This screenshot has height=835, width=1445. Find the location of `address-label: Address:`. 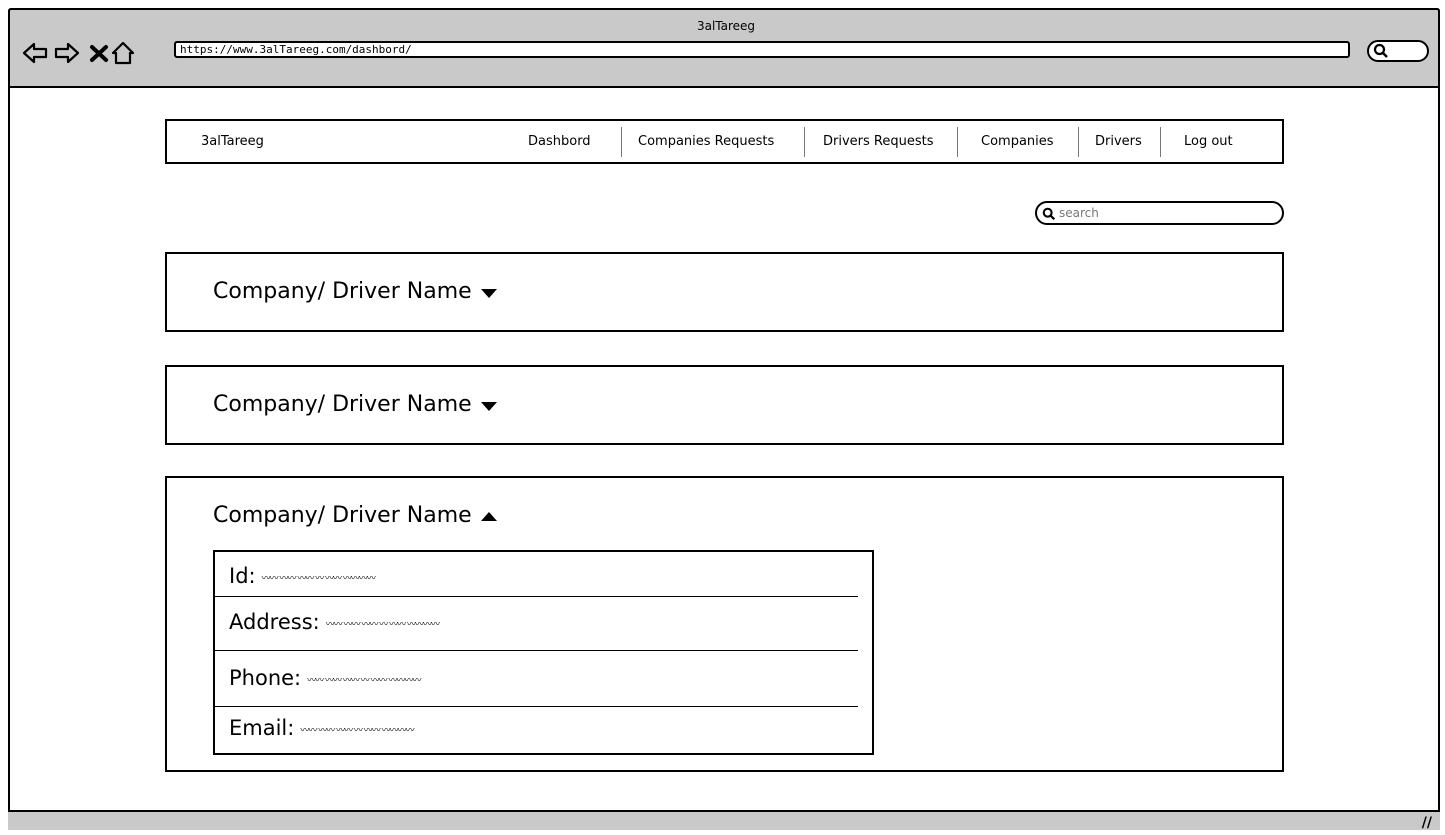

address-label: Address: is located at coordinates (274, 622).